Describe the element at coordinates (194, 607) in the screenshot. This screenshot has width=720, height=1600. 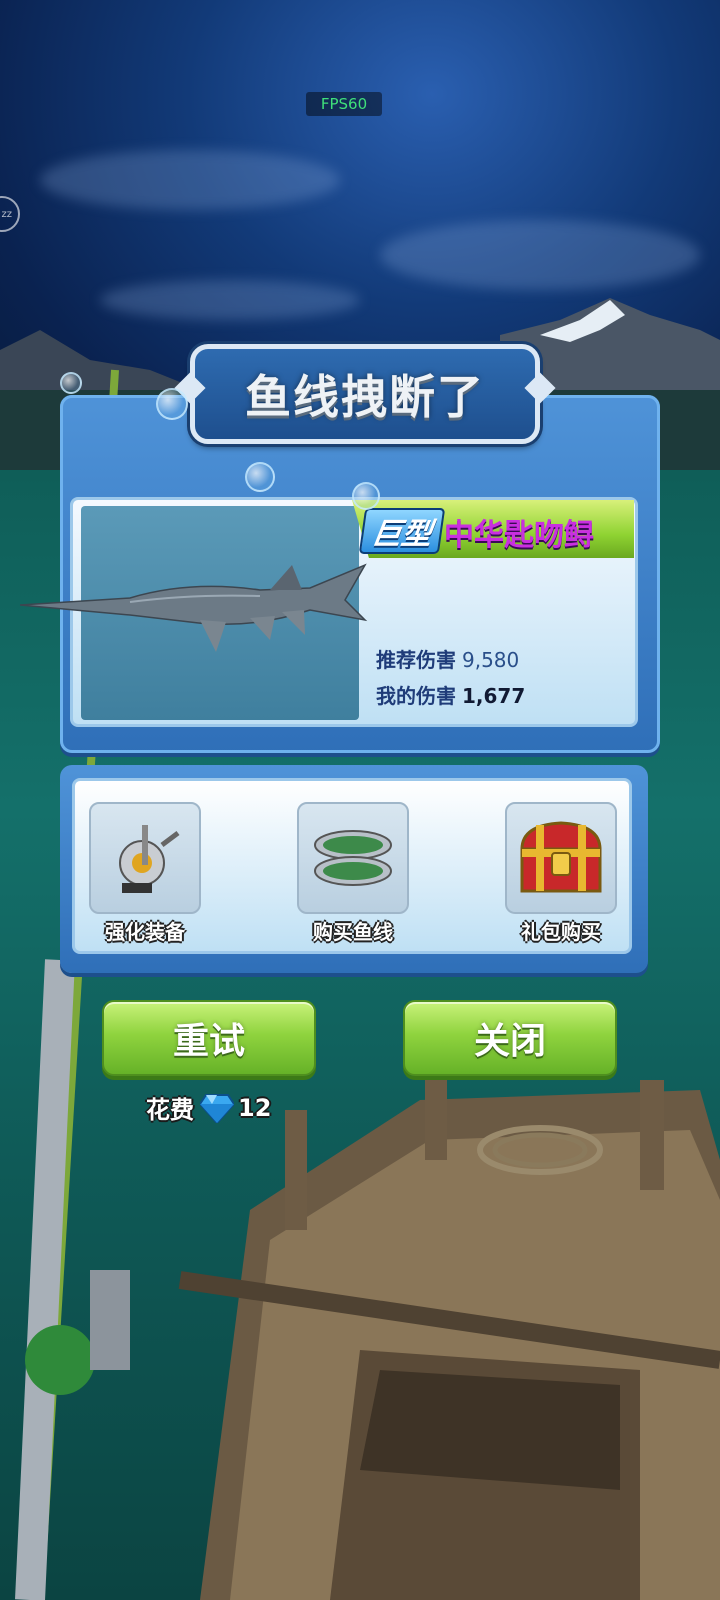
I see `paddlefish-image` at that location.